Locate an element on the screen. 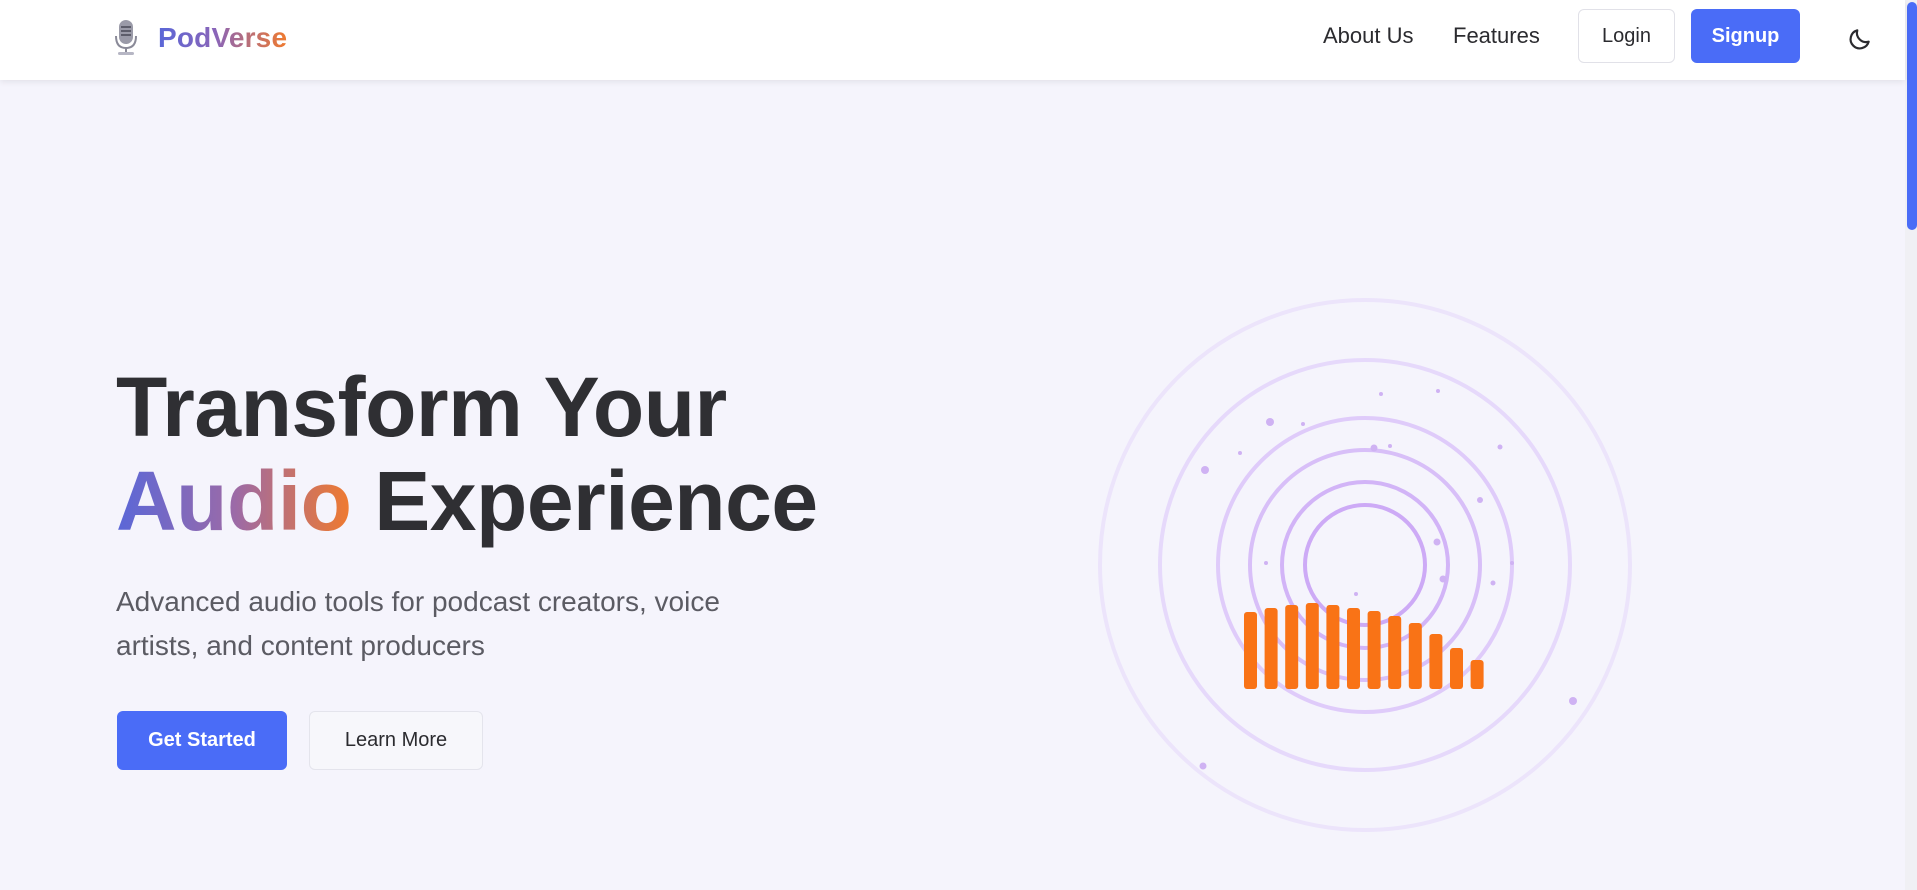  navbar: PodVerse About Us Features Login Signup is located at coordinates (952, 40).